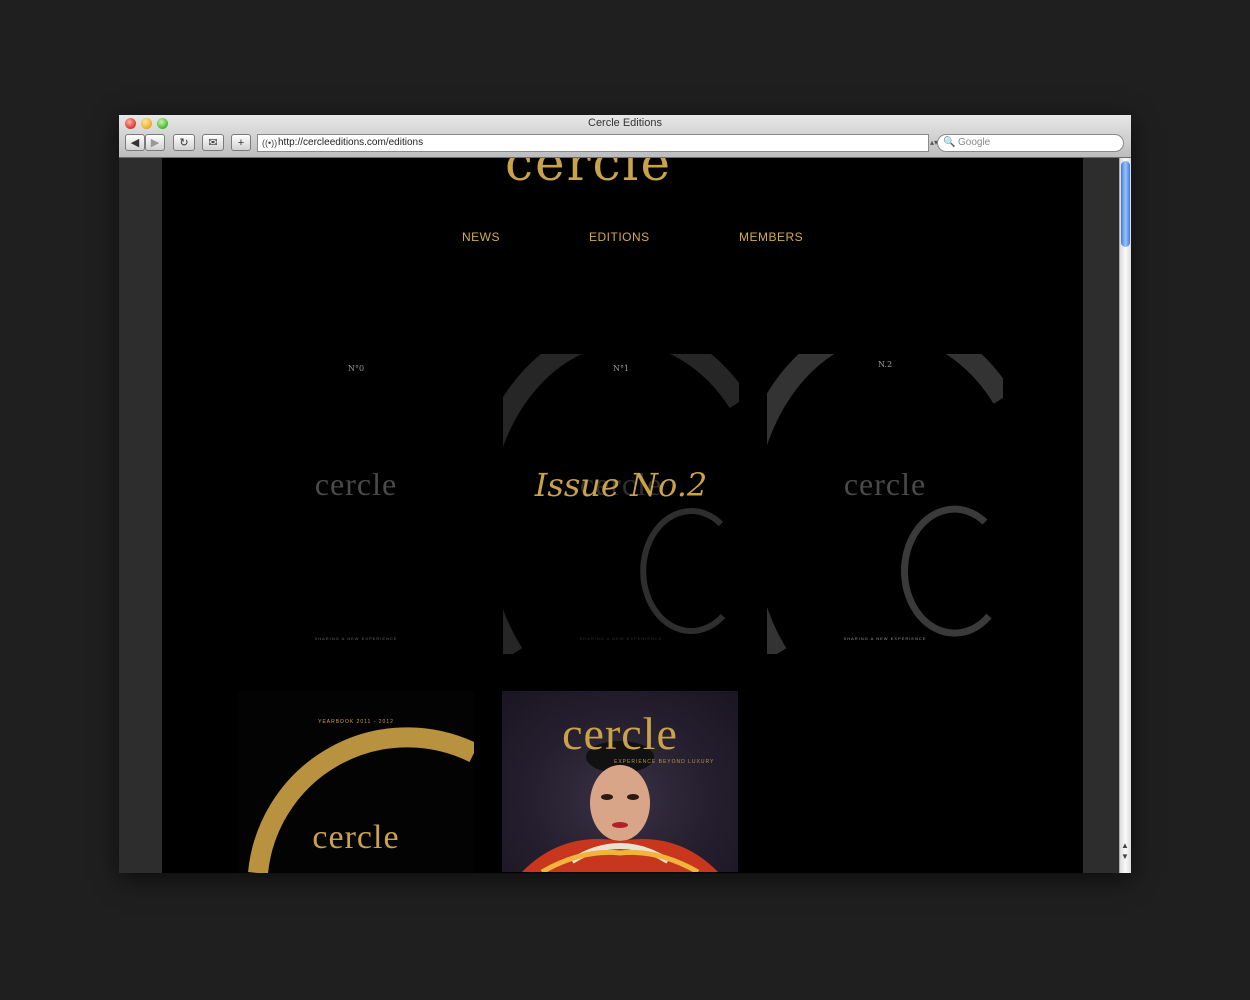 This screenshot has width=1250, height=1000. Describe the element at coordinates (356, 782) in the screenshot. I see `edition-card-yearbook: YEARBOOK 2011 - 2012 cercle` at that location.